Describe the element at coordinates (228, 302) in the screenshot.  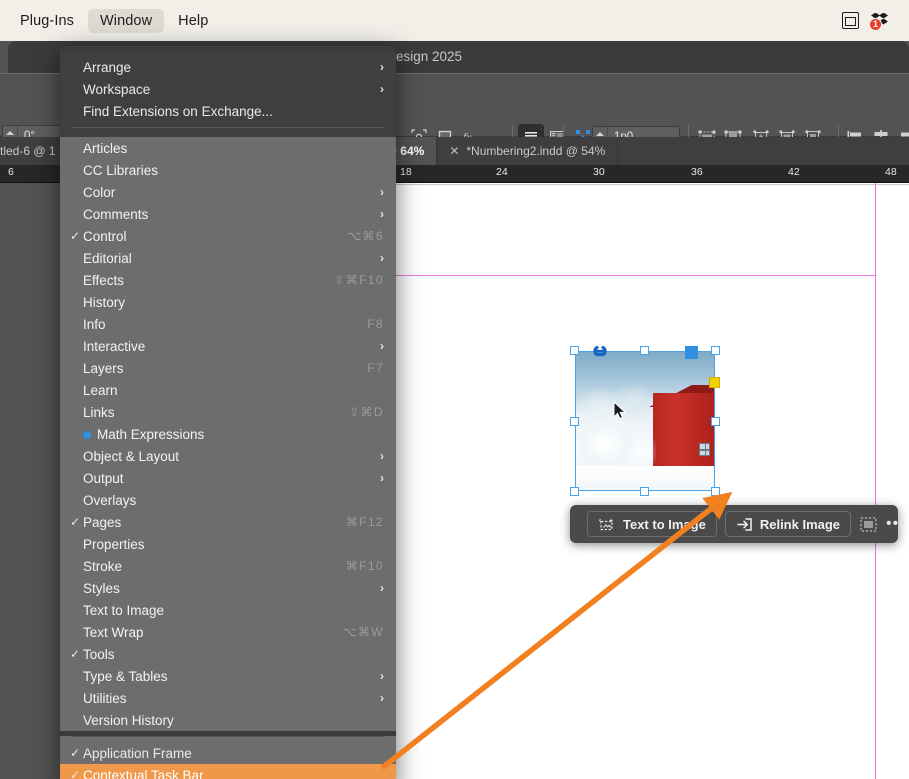
I see `menu-item-history: History` at that location.